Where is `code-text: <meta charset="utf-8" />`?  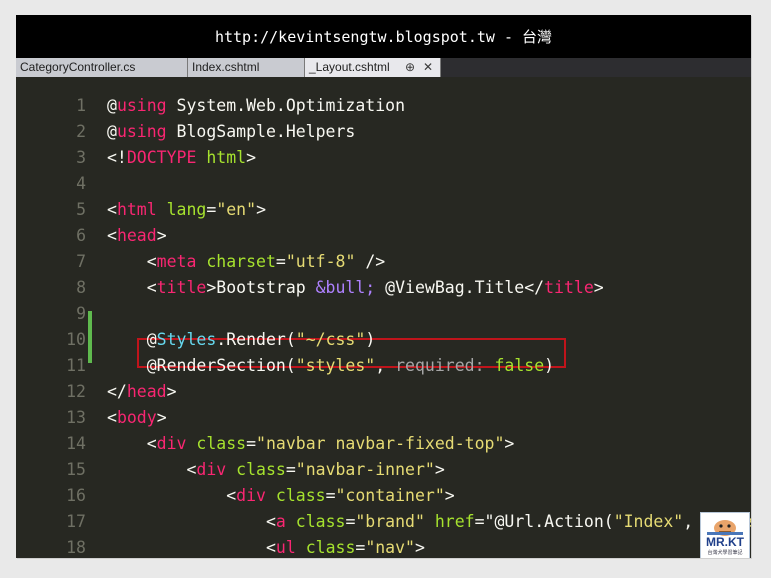 code-text: <meta charset="utf-8" /> is located at coordinates (246, 262).